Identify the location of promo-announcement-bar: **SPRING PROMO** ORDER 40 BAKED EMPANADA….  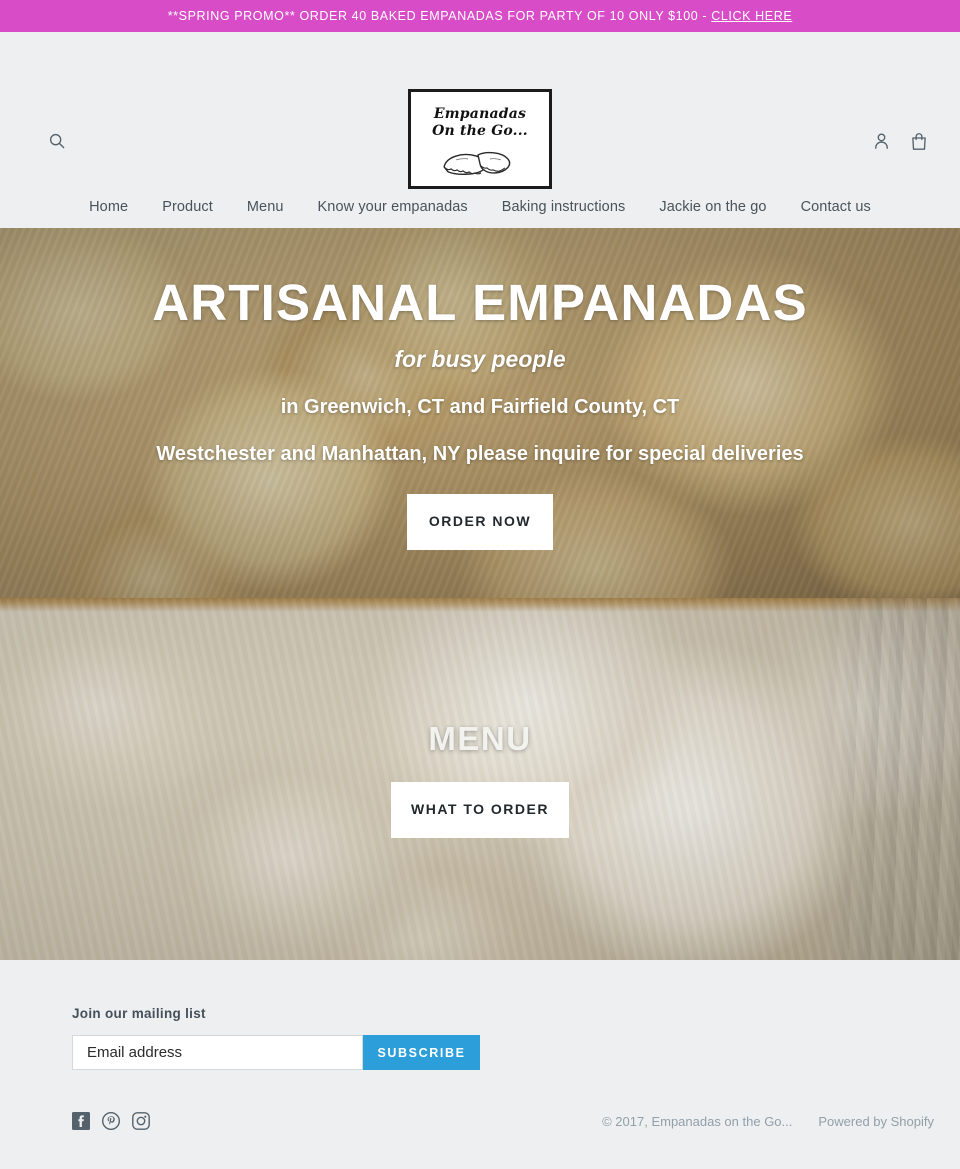
(480, 16).